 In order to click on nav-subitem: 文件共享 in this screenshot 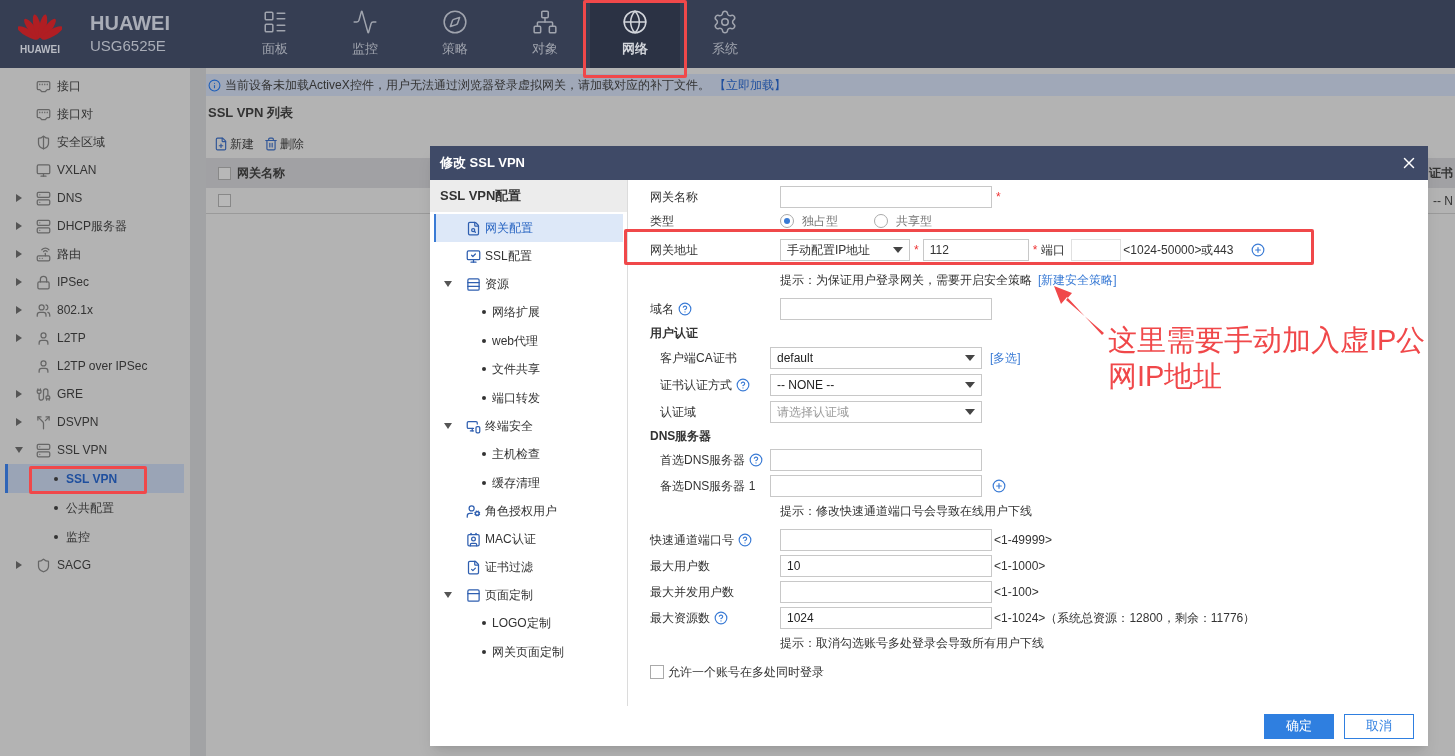, I will do `click(528, 369)`.